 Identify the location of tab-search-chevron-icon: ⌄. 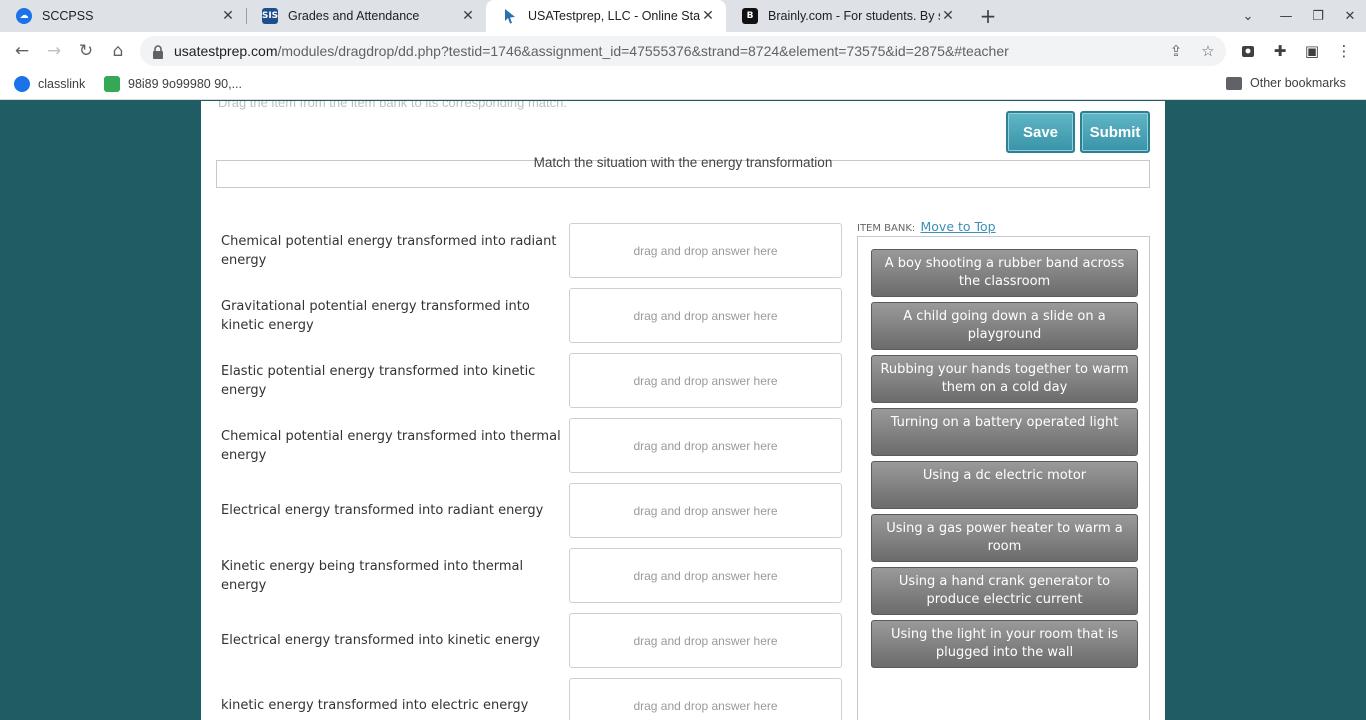
(1248, 16).